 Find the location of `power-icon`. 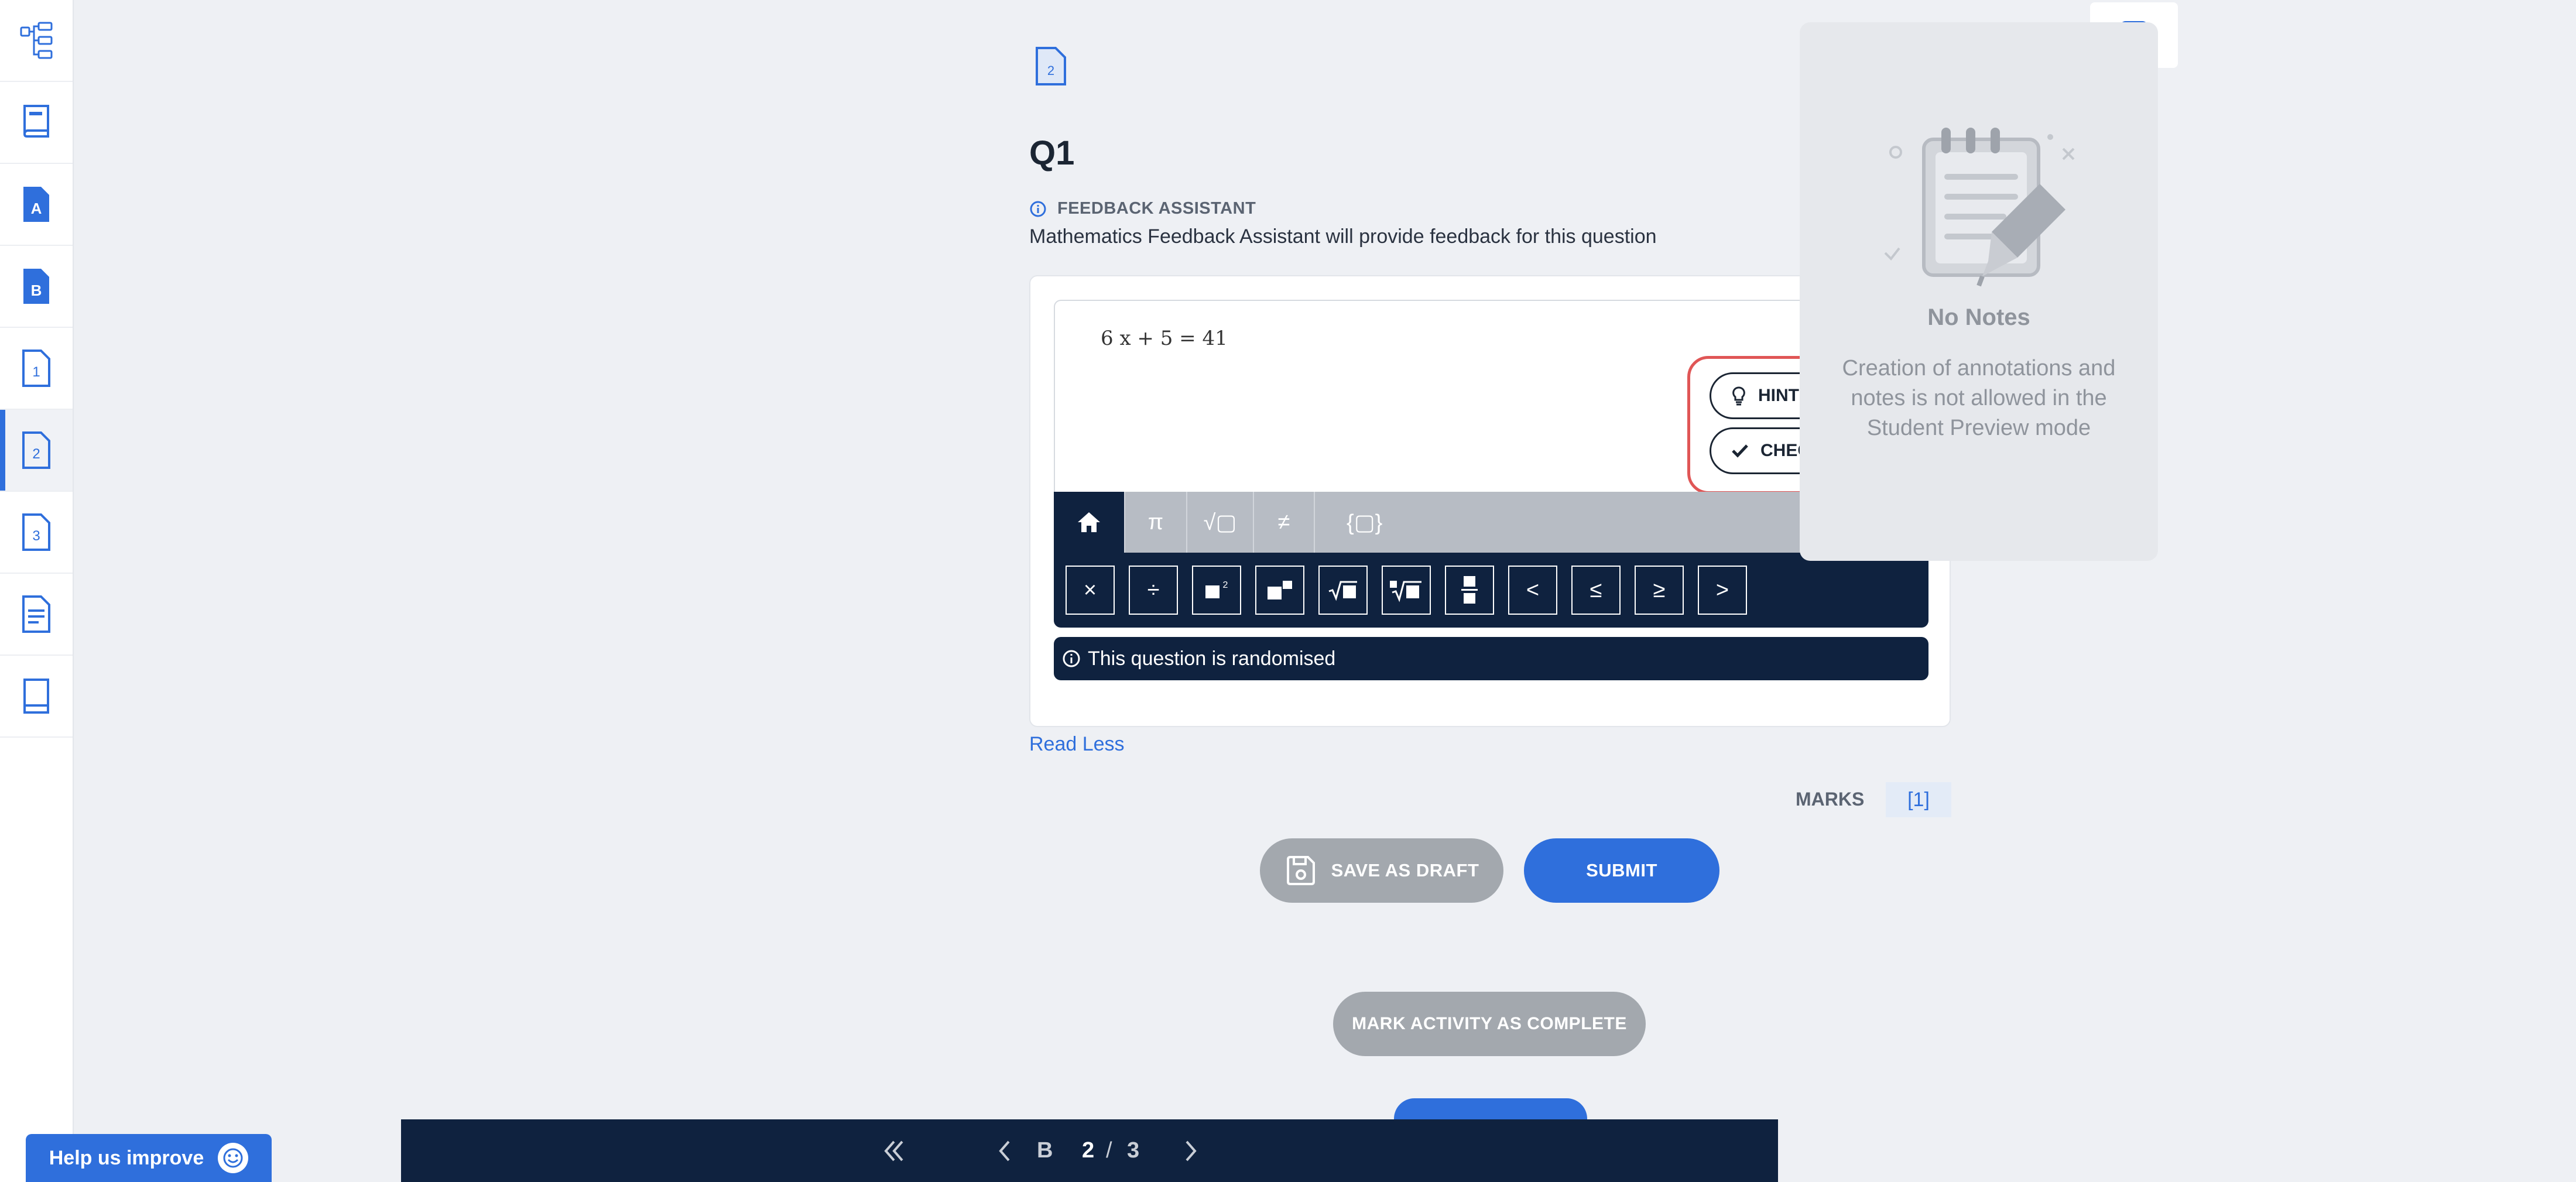

power-icon is located at coordinates (1280, 590).